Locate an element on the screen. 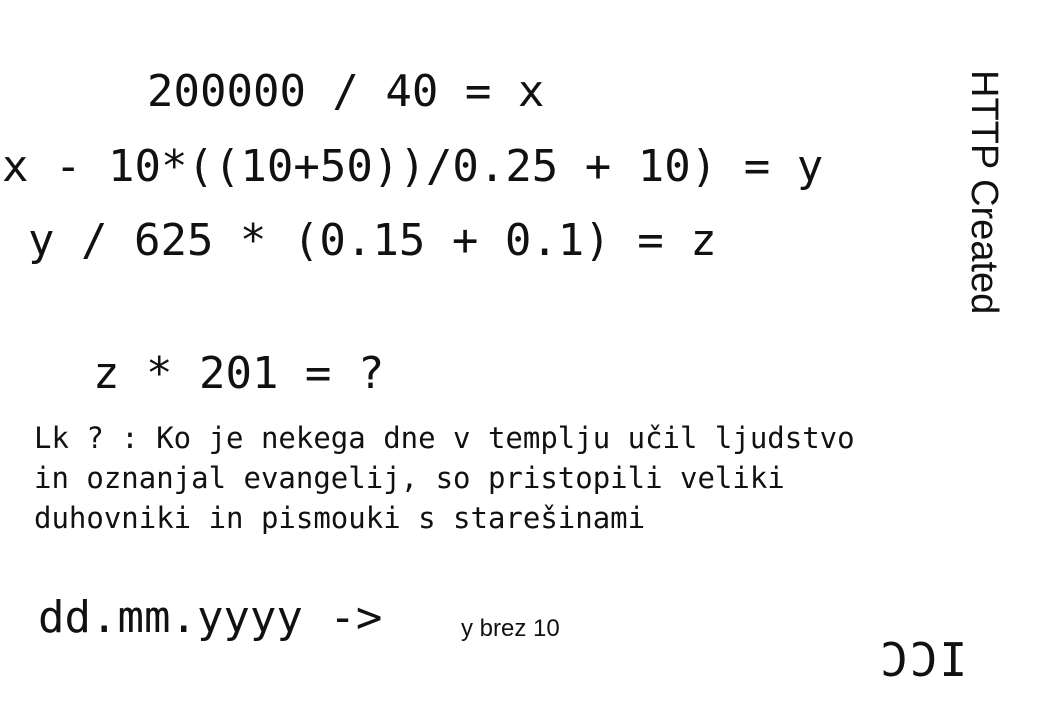 The width and height of the screenshot is (1037, 720). icc-mirrored-mark: ICC is located at coordinates (923, 660).